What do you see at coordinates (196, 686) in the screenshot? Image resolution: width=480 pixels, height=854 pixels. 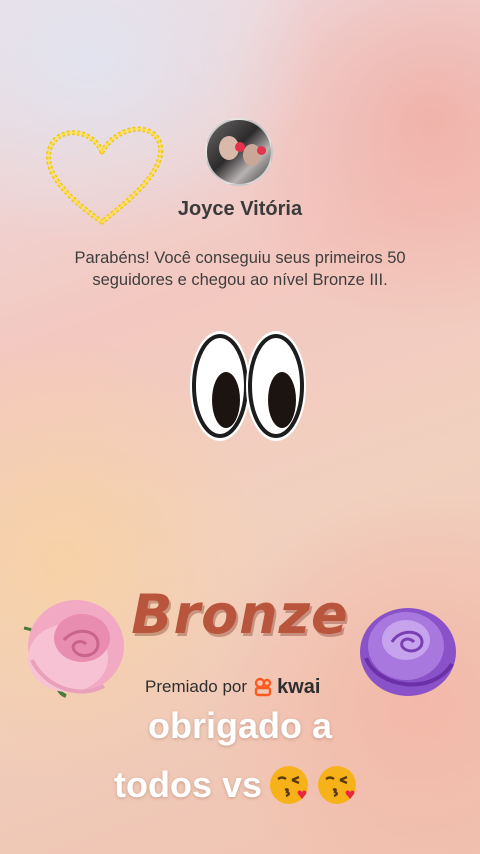 I see `award-text: Premiado por` at bounding box center [196, 686].